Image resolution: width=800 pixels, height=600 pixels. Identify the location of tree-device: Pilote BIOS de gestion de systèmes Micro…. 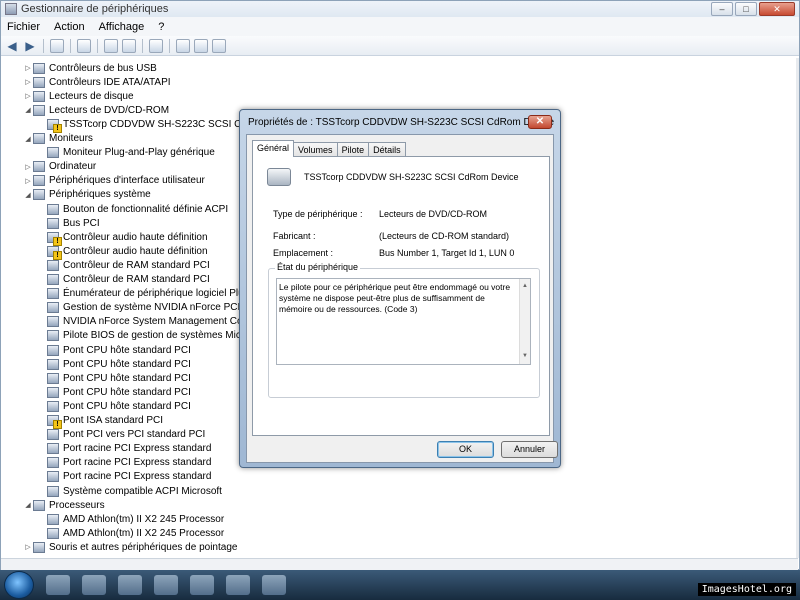
(146, 336).